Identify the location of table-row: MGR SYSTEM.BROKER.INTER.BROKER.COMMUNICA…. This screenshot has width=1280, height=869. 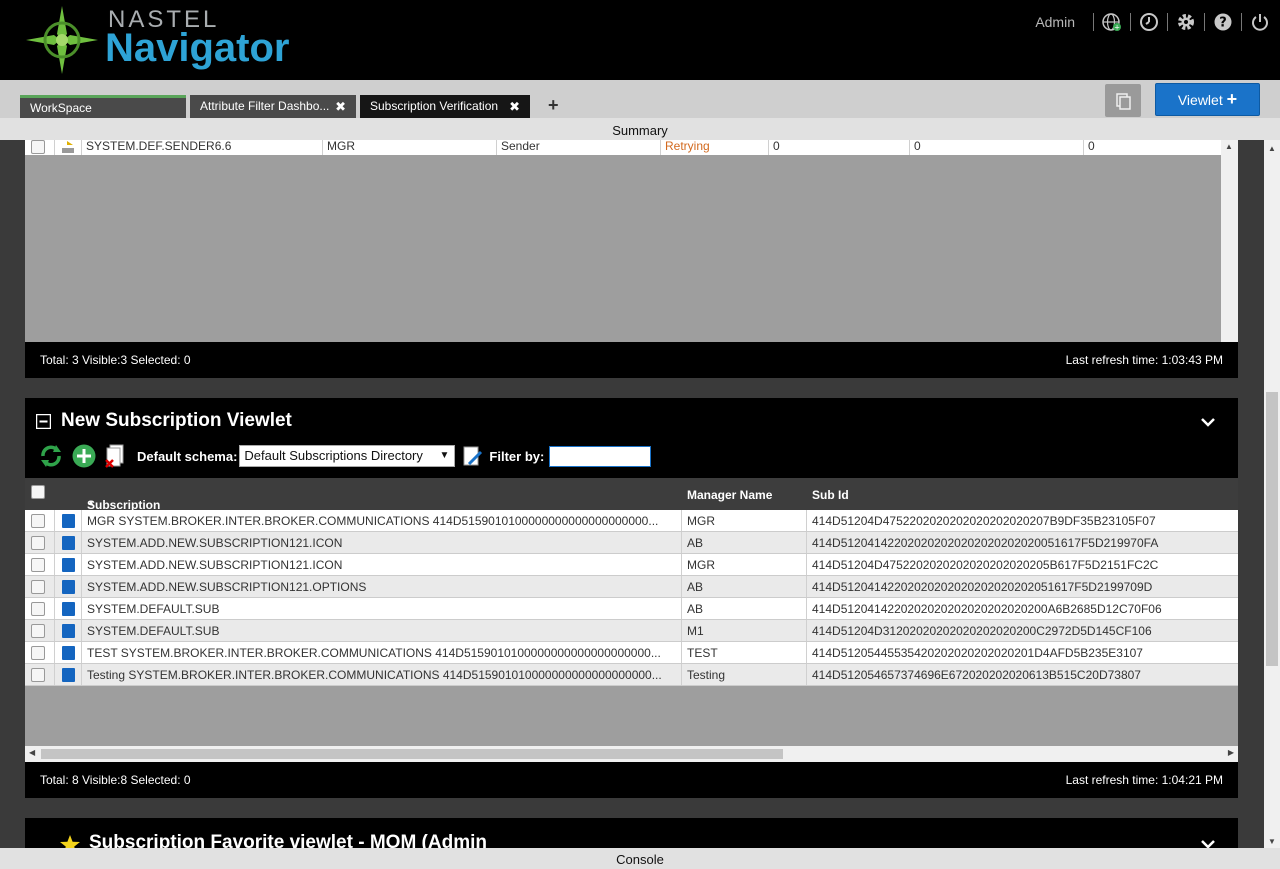
(631, 521).